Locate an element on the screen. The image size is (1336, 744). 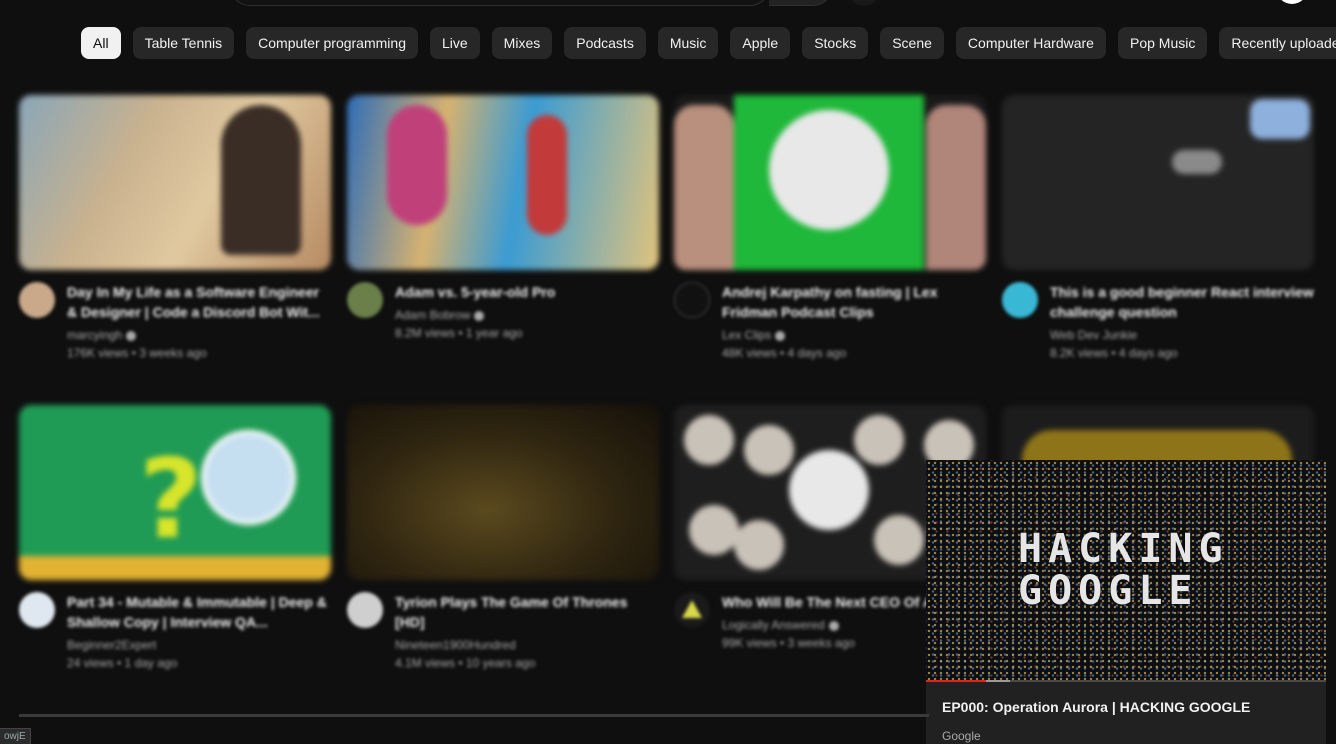
miniplayer-channel: Google is located at coordinates (961, 736).